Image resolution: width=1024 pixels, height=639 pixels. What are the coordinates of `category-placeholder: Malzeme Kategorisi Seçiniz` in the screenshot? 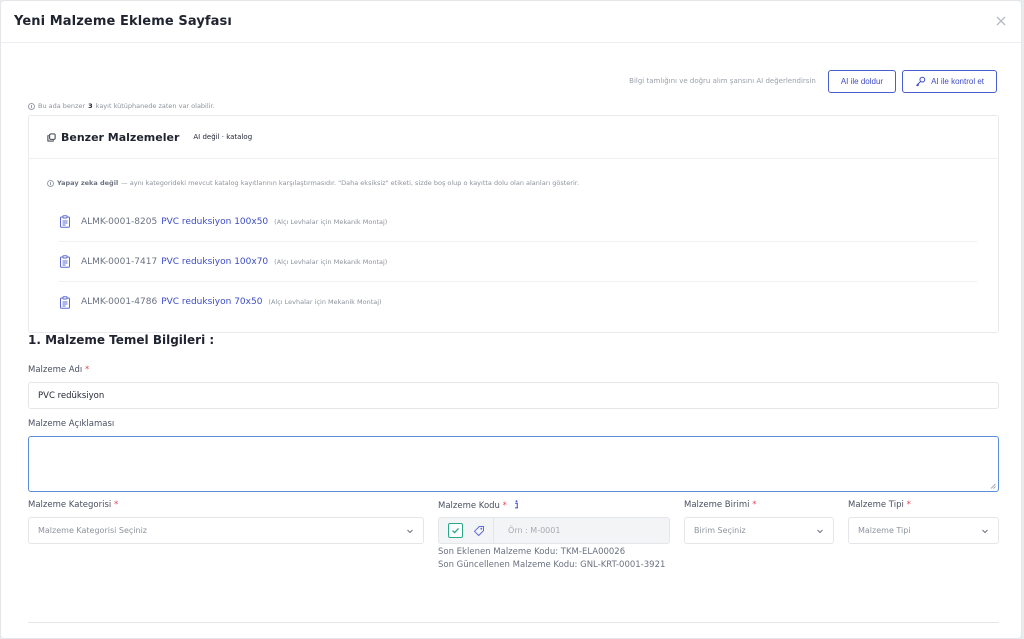 It's located at (93, 530).